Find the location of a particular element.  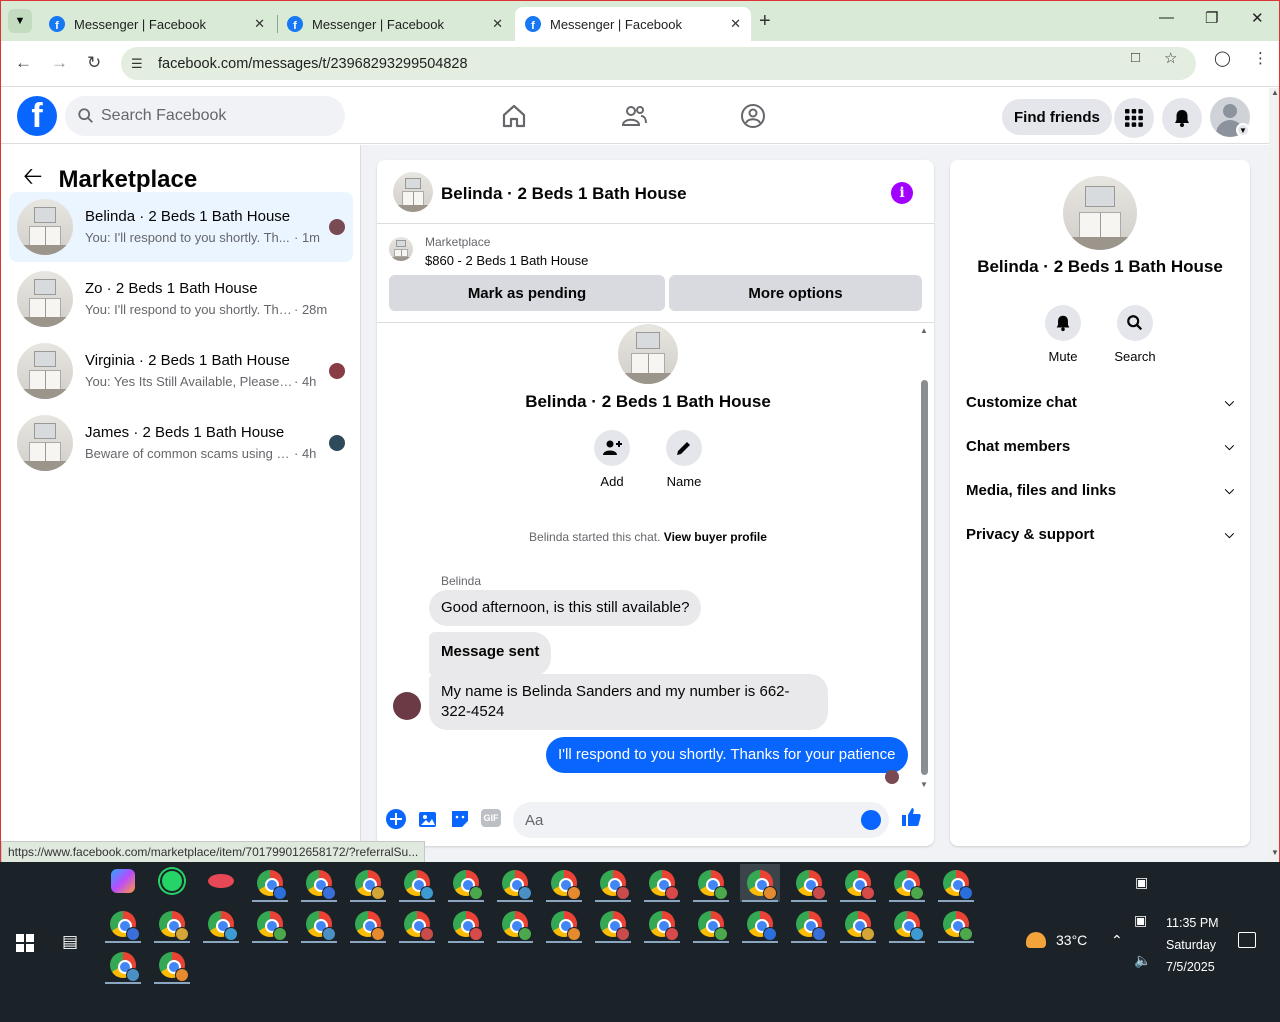

bookmark-star-icon: ☆ is located at coordinates (1170, 58).